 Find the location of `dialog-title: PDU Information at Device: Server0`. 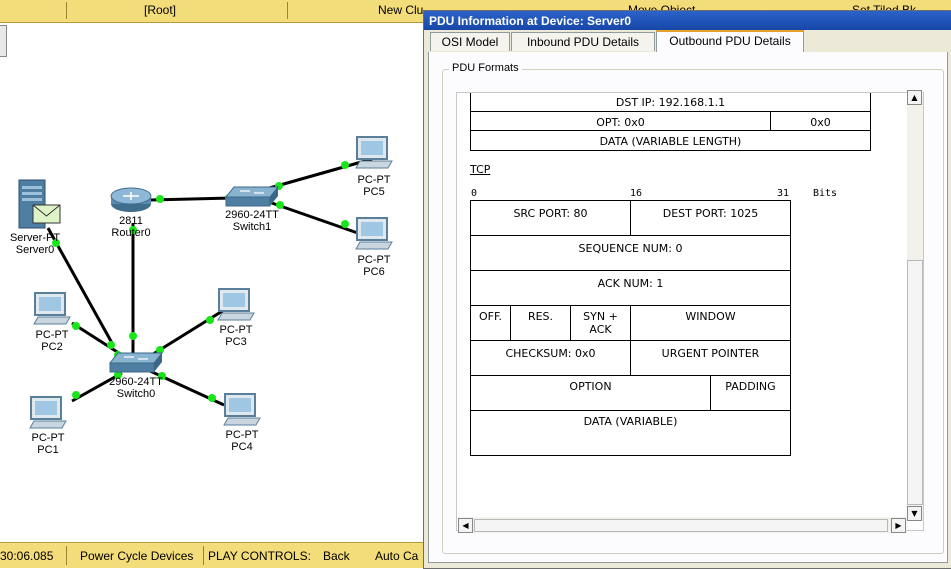

dialog-title: PDU Information at Device: Server0 is located at coordinates (530, 21).